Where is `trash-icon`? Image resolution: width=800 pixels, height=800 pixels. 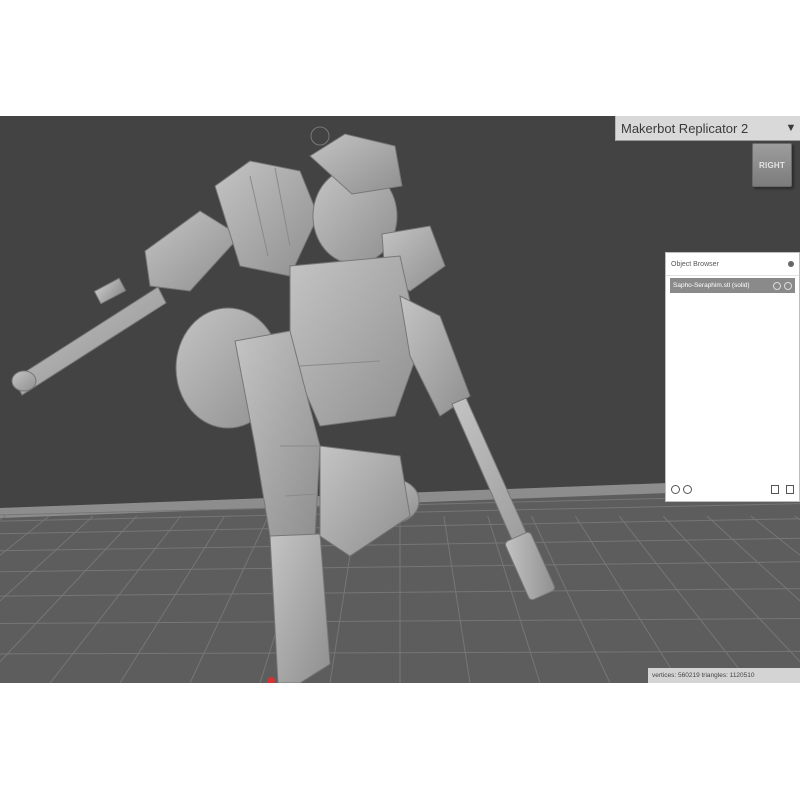 trash-icon is located at coordinates (790, 489).